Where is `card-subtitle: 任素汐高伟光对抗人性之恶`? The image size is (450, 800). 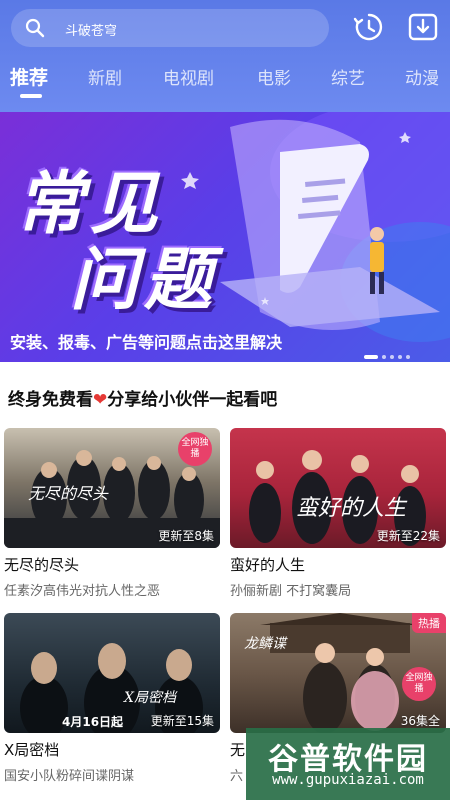
card-subtitle: 任素汐高伟光对抗人性之恶 is located at coordinates (82, 591).